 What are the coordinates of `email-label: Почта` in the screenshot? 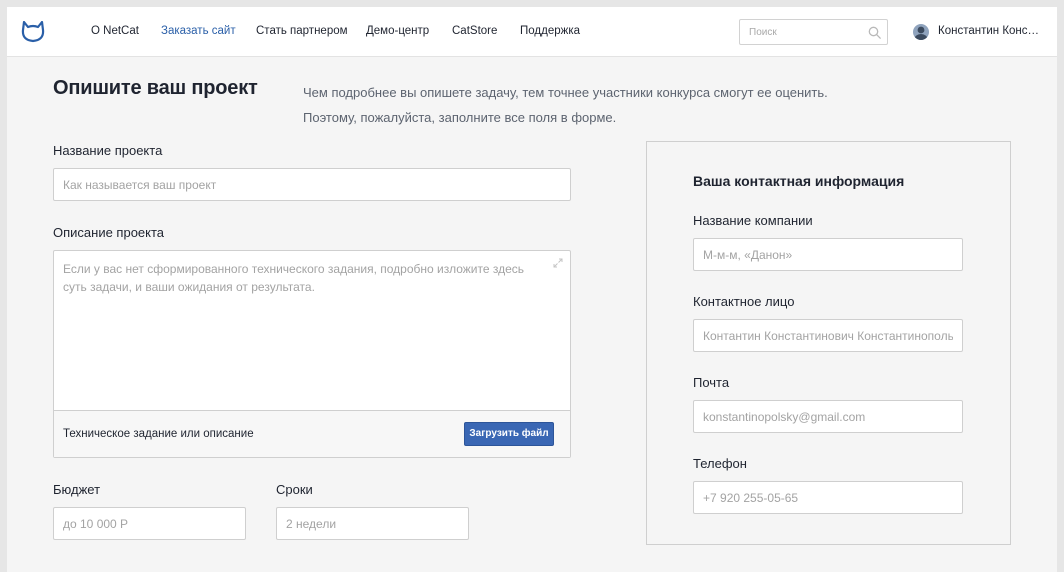 It's located at (711, 382).